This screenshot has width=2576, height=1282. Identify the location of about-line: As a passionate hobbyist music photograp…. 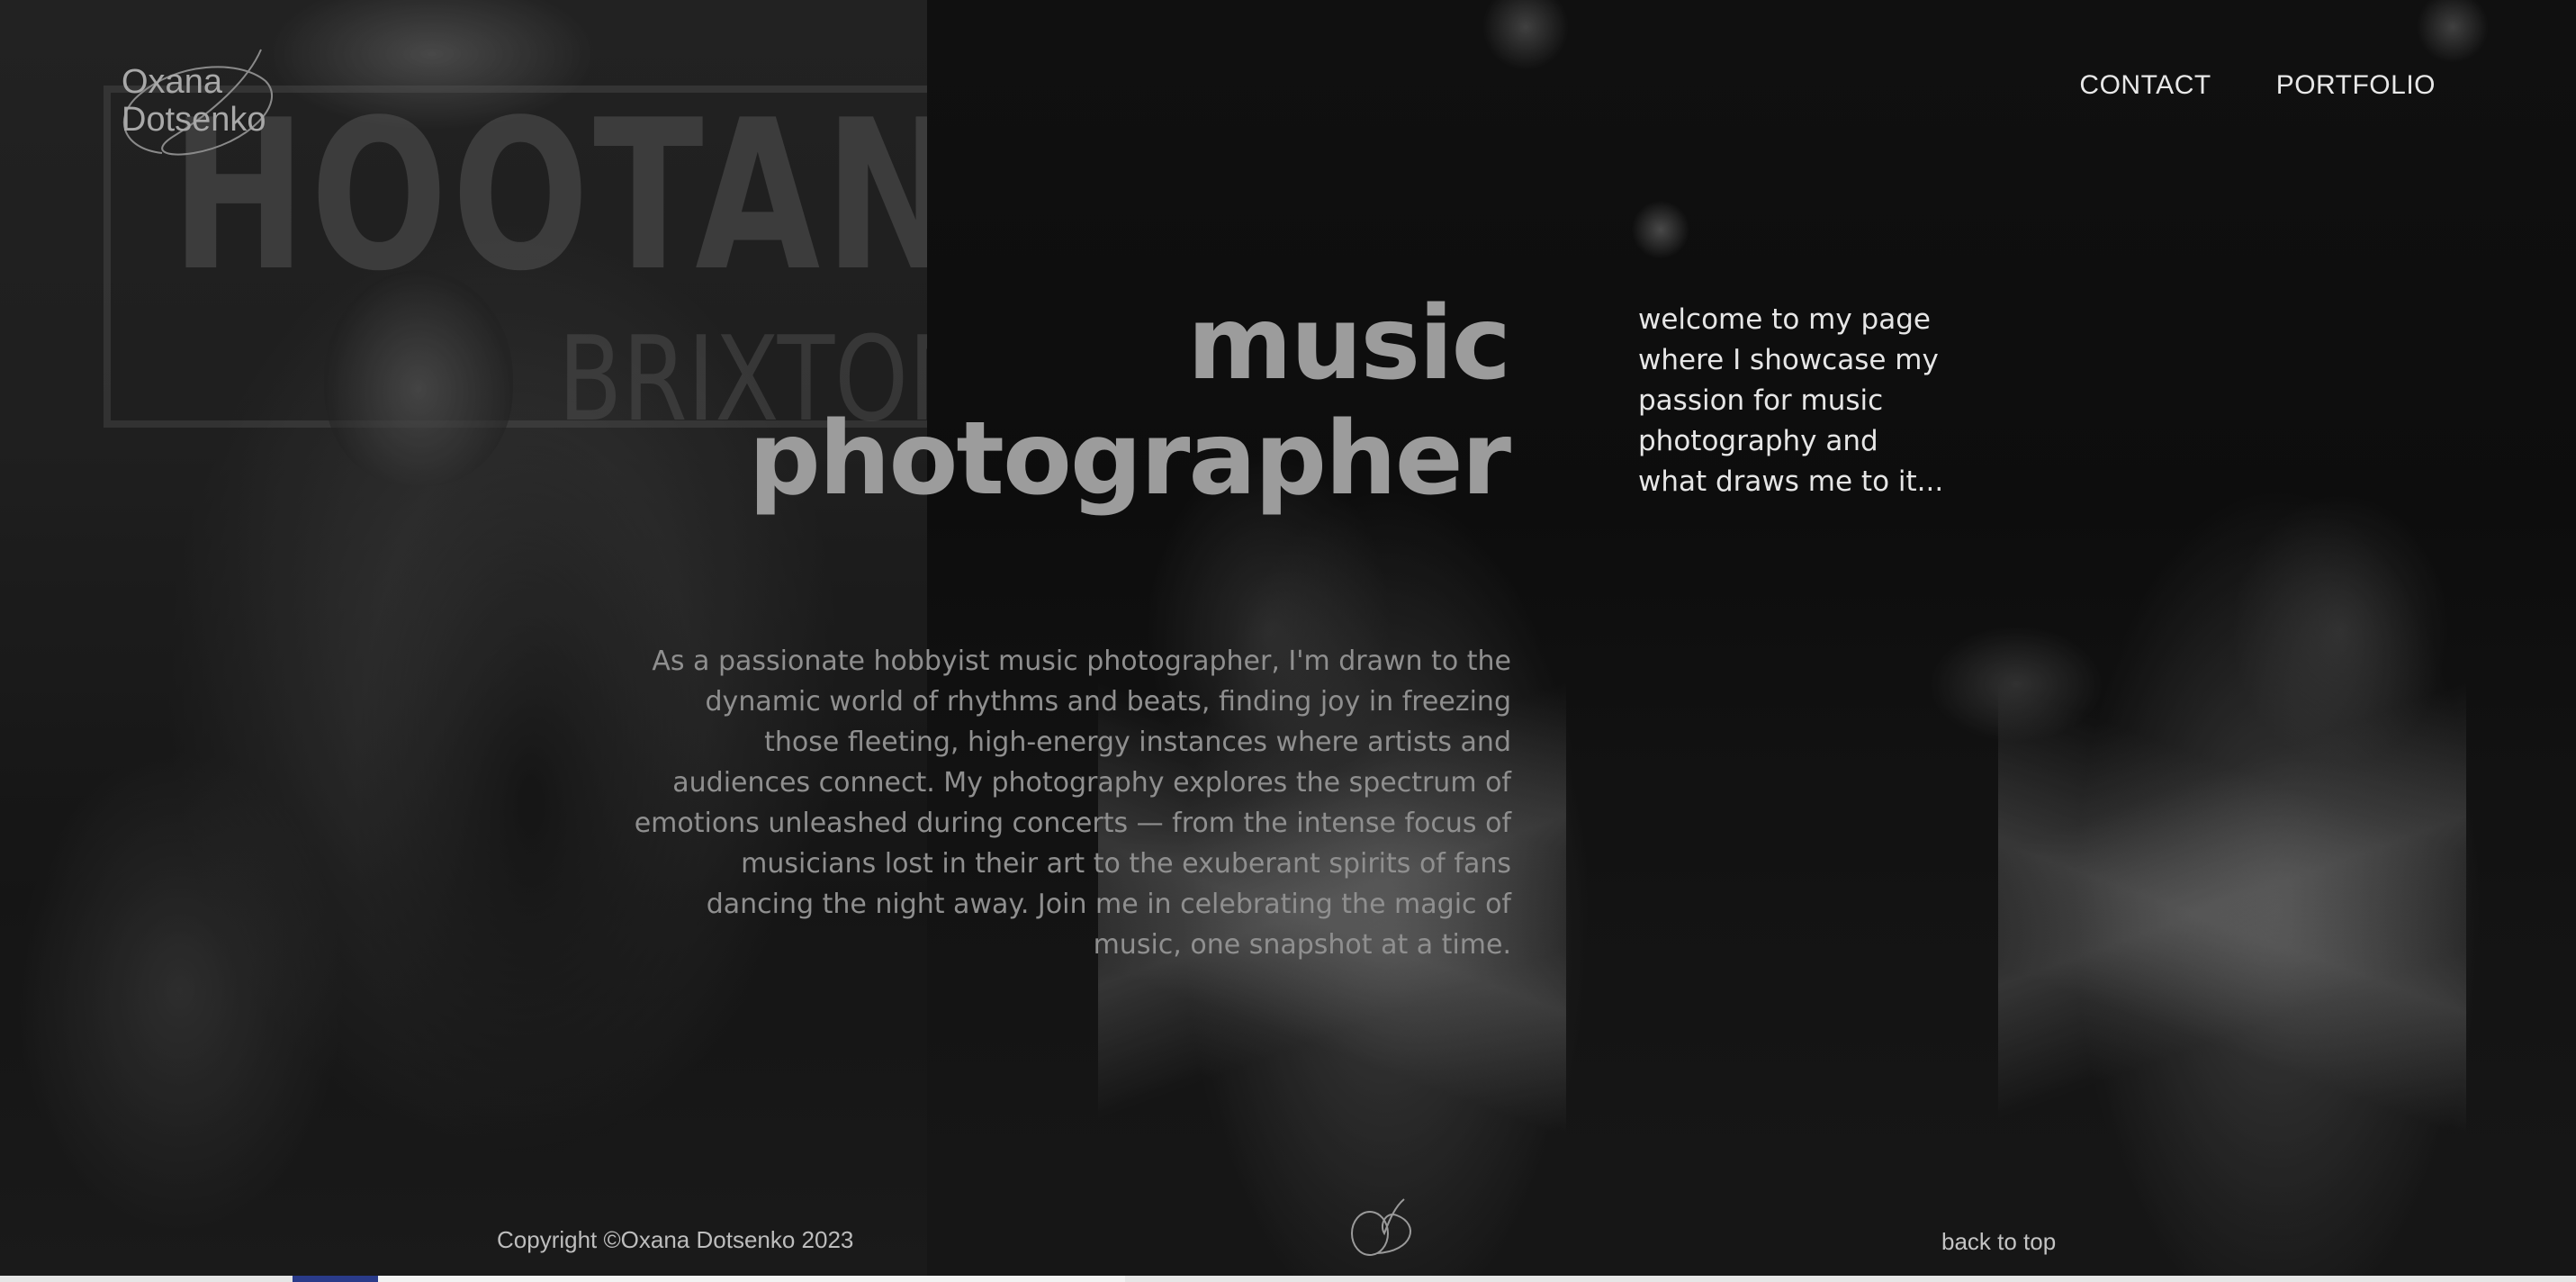
(1081, 661).